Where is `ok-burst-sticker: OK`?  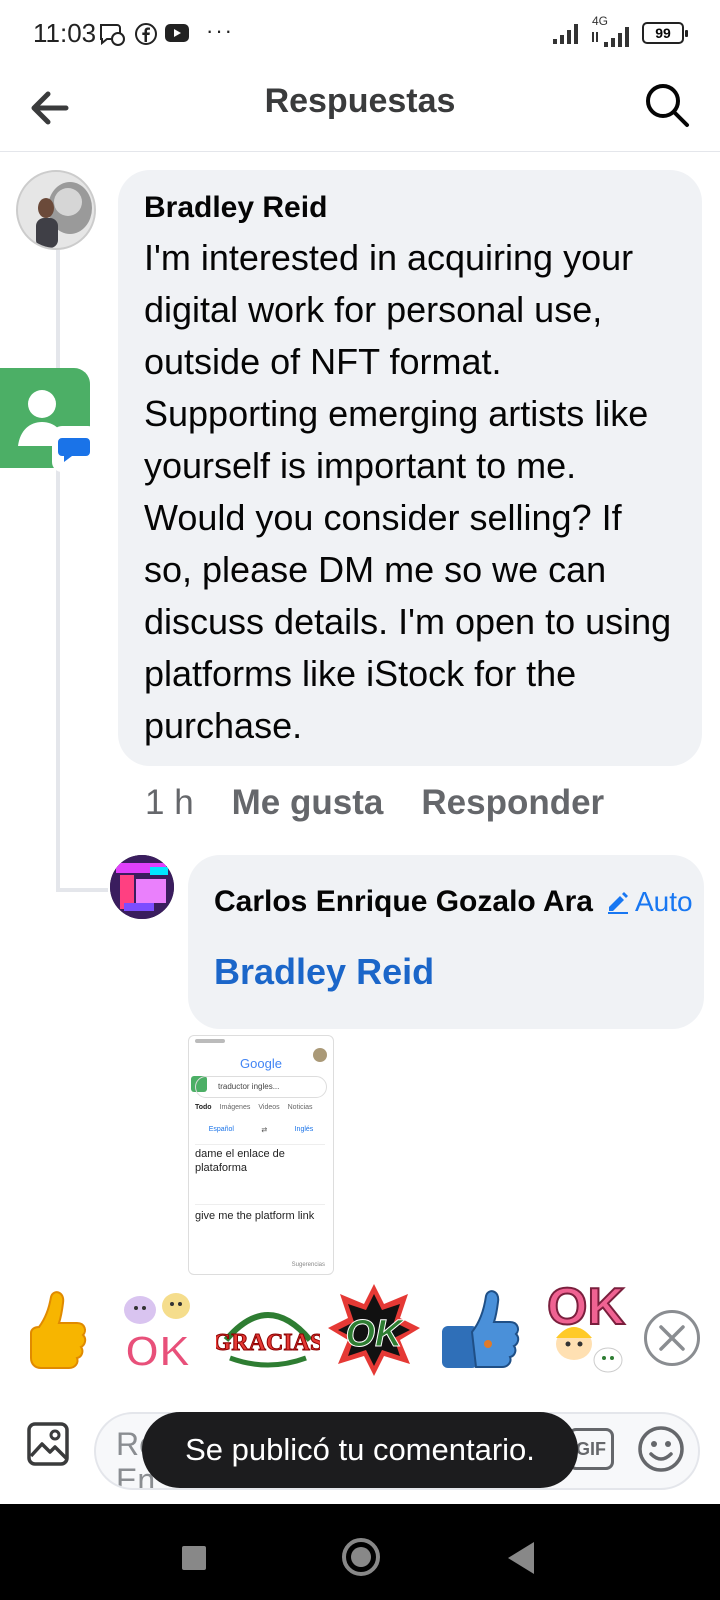
ok-burst-sticker: OK is located at coordinates (374, 1330).